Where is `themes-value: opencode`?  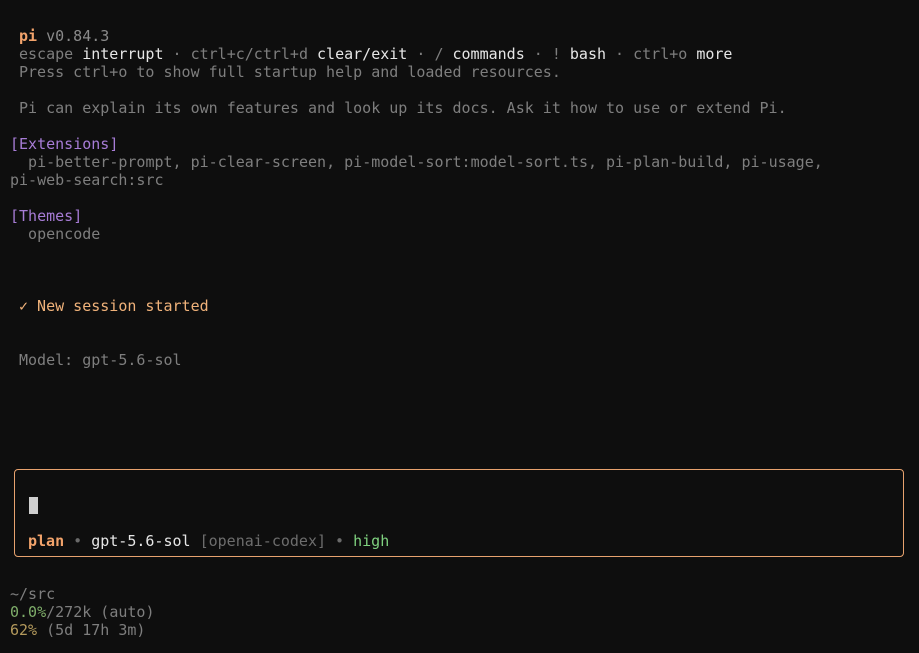
themes-value: opencode is located at coordinates (55, 234).